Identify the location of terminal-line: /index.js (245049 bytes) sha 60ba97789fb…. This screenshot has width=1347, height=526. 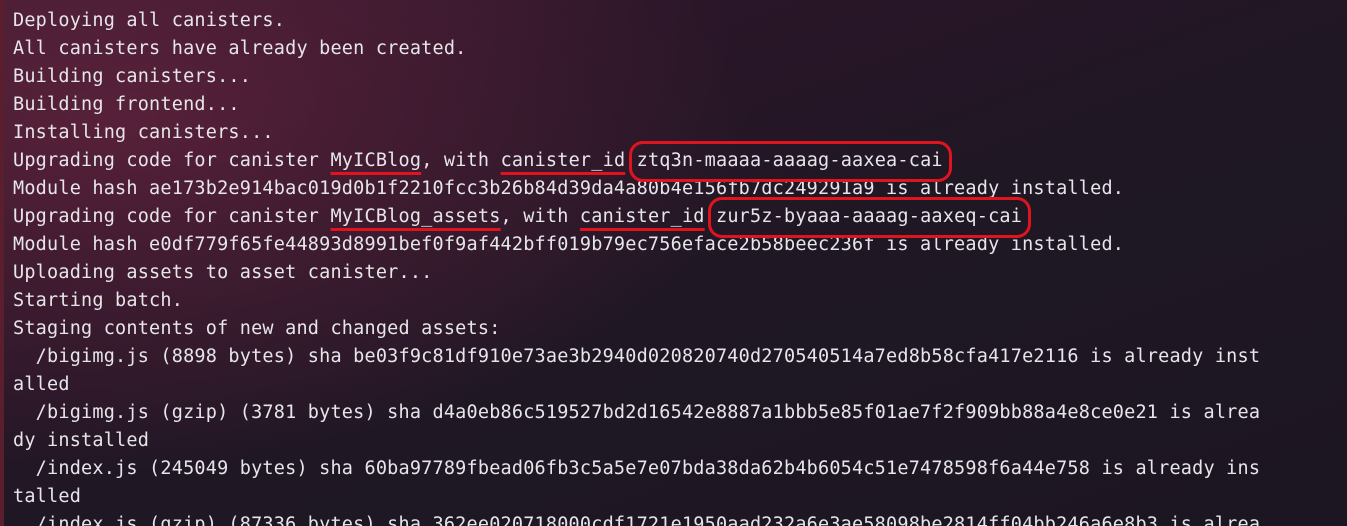
(680, 469).